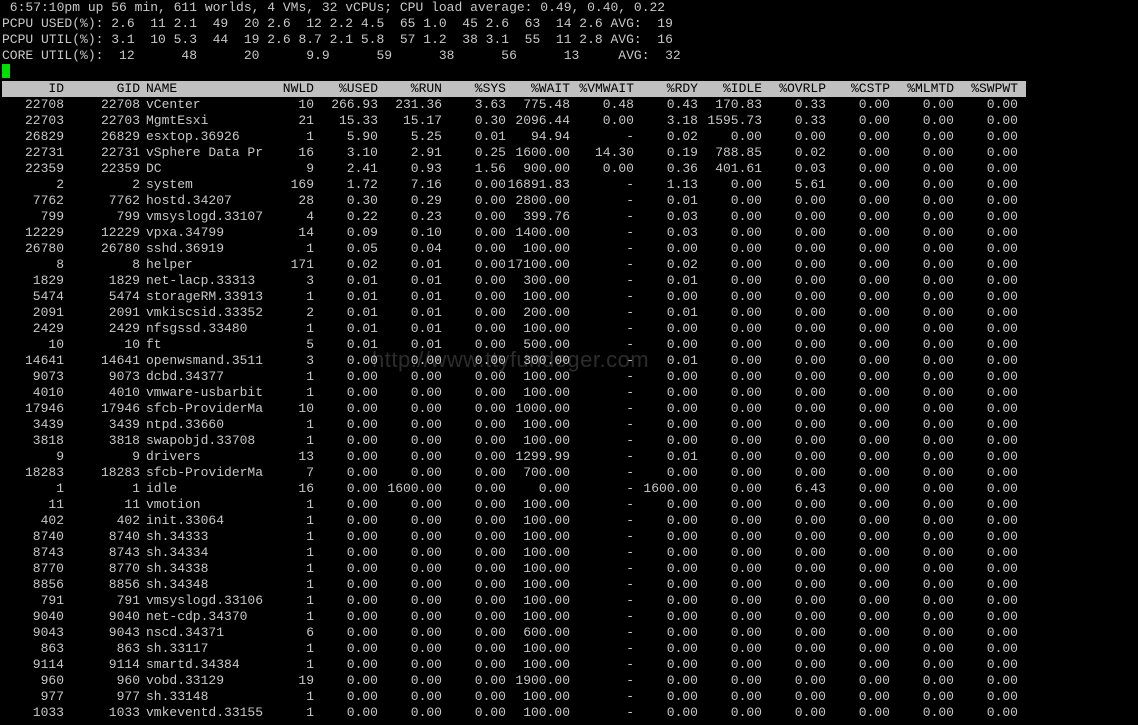 The image size is (1138, 725). I want to click on cell-wait: 1000.00, so click(542, 408).